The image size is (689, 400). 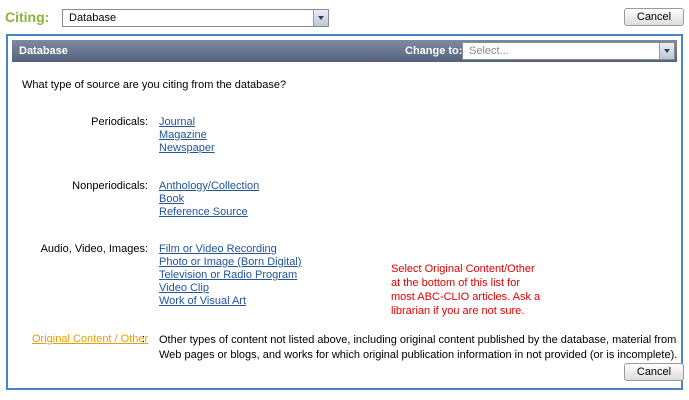 What do you see at coordinates (93, 18) in the screenshot?
I see `citing-type-value: Database` at bounding box center [93, 18].